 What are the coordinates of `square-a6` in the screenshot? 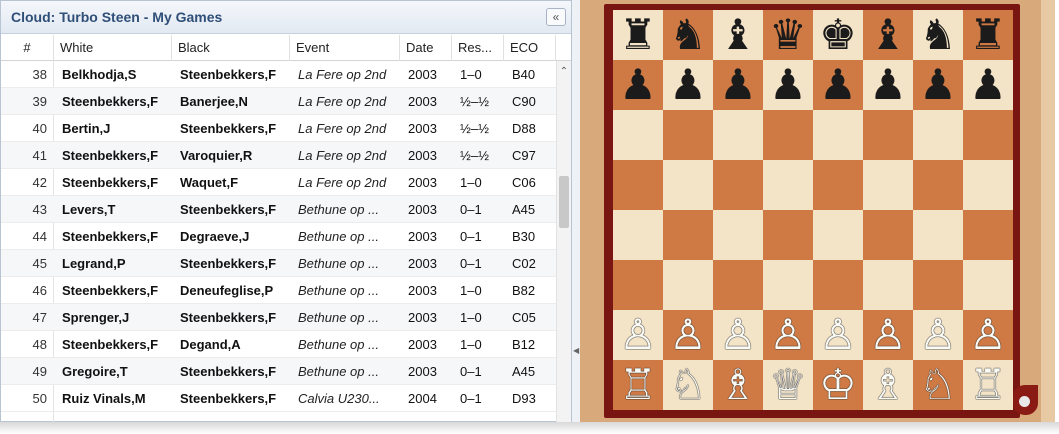 It's located at (638, 135).